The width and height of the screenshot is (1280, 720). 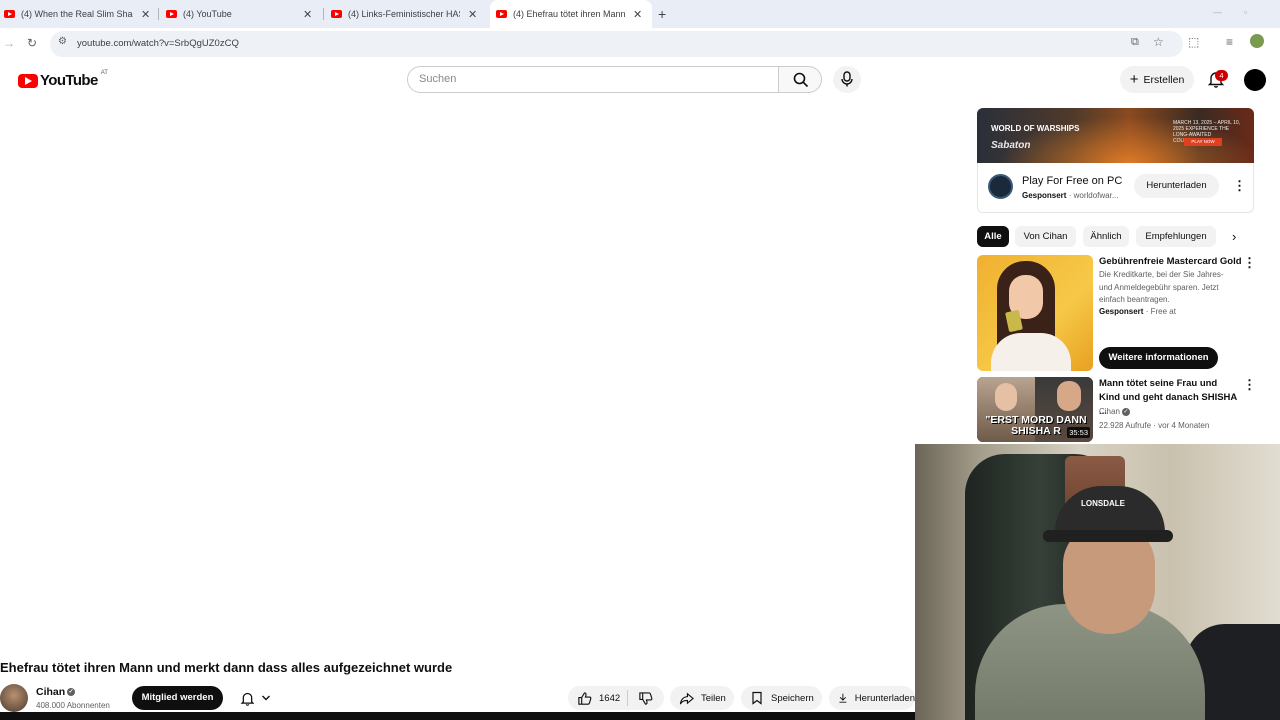 I want to click on tab-separator, so click(x=323, y=14).